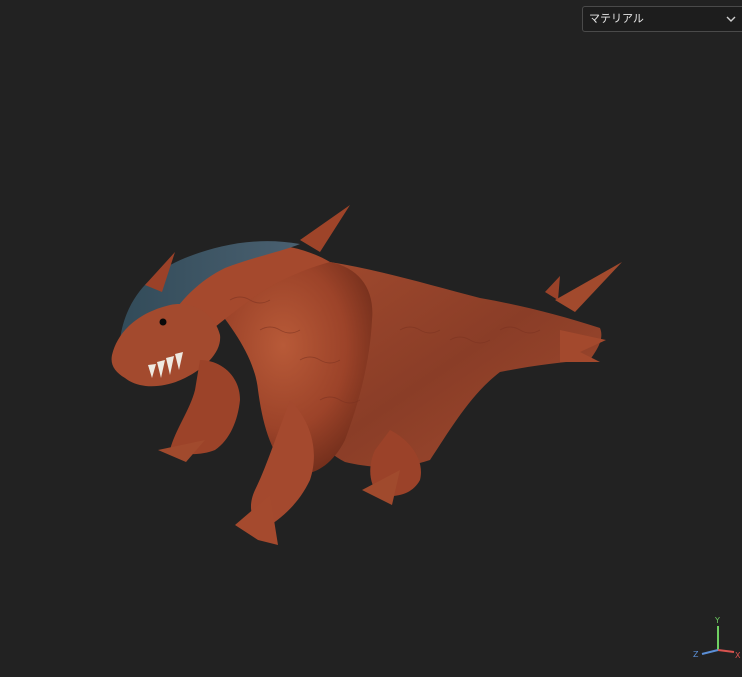 This screenshot has height=677, width=742. What do you see at coordinates (696, 654) in the screenshot?
I see `z-axis-label: Z` at bounding box center [696, 654].